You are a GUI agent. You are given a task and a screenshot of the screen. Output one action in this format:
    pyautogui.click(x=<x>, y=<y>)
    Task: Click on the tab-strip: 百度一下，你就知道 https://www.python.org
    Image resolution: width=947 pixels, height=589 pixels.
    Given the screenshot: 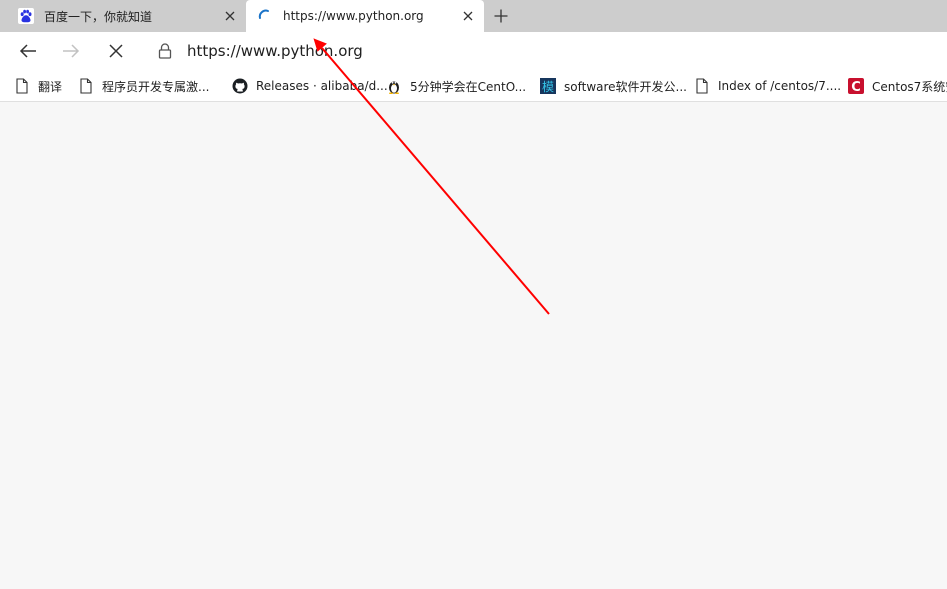 What is the action you would take?
    pyautogui.click(x=473, y=16)
    